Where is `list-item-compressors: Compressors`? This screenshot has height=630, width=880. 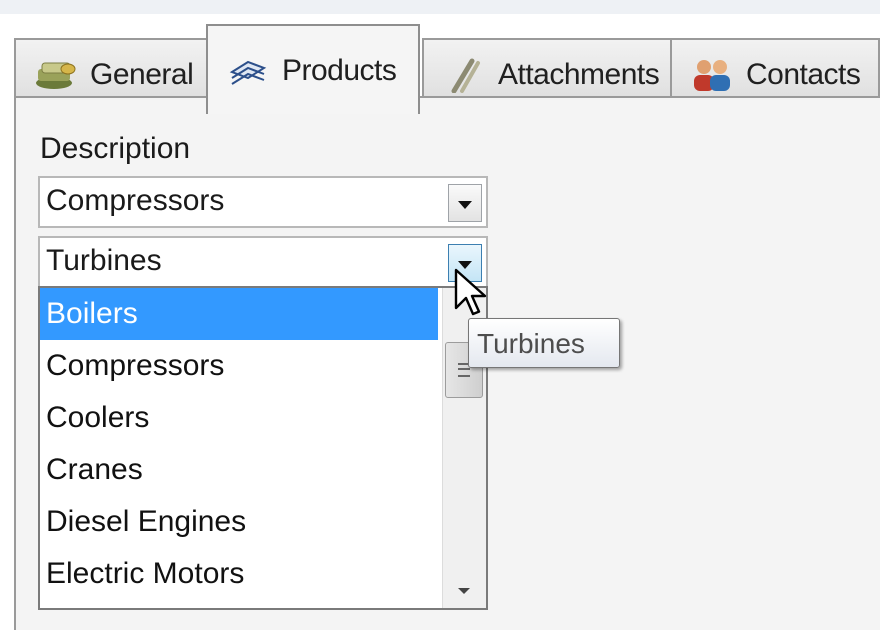 list-item-compressors: Compressors is located at coordinates (239, 366).